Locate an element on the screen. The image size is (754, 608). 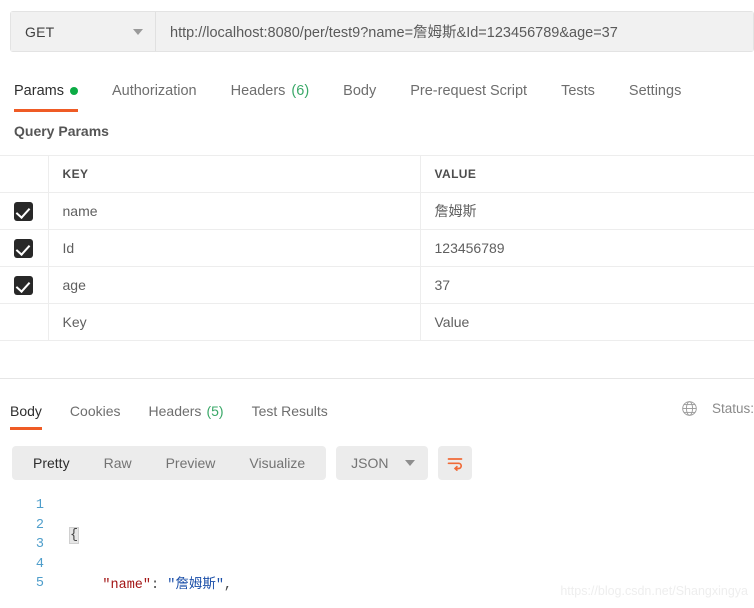
response-status-label: Status: is located at coordinates (732, 408).